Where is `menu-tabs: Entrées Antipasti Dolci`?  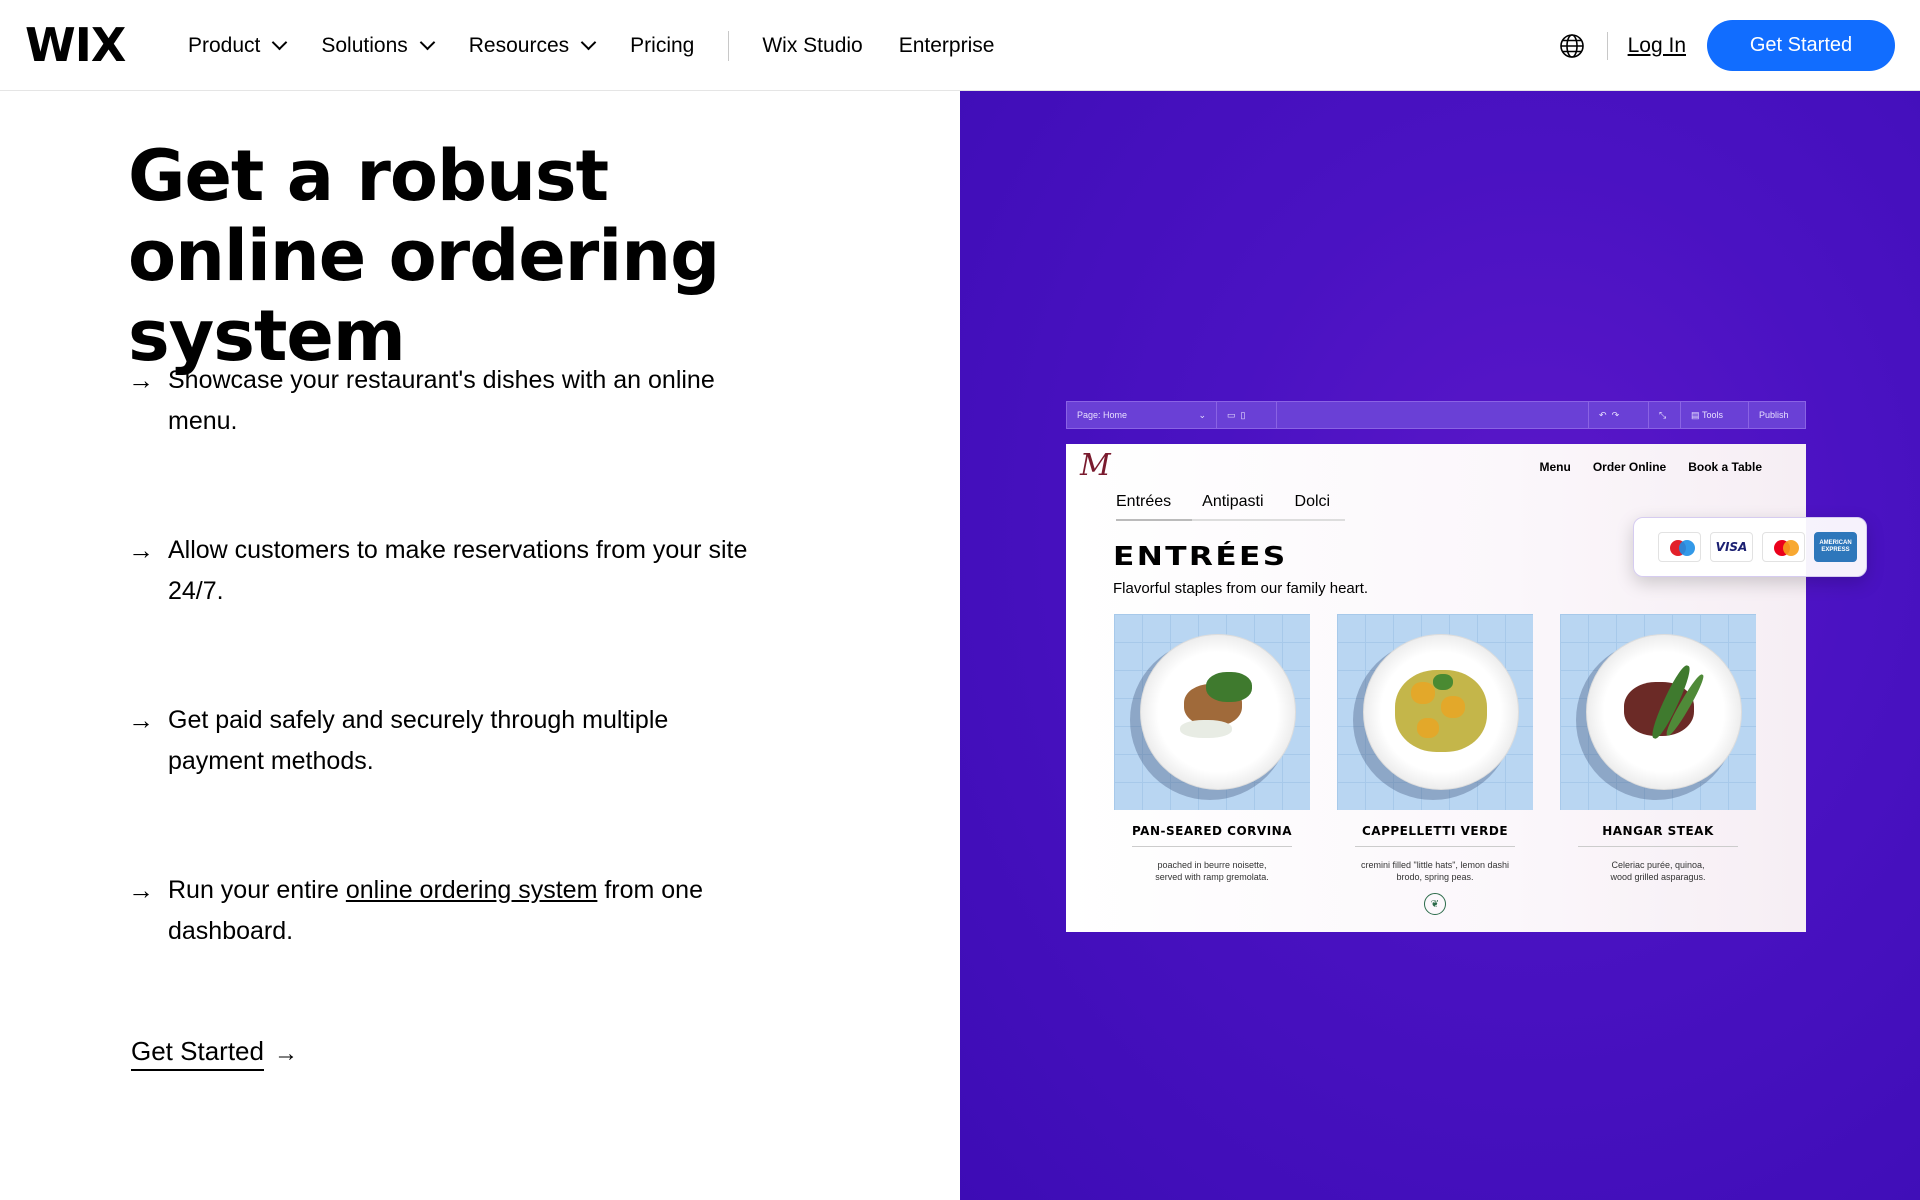
menu-tabs: Entrées Antipasti Dolci is located at coordinates (1238, 502).